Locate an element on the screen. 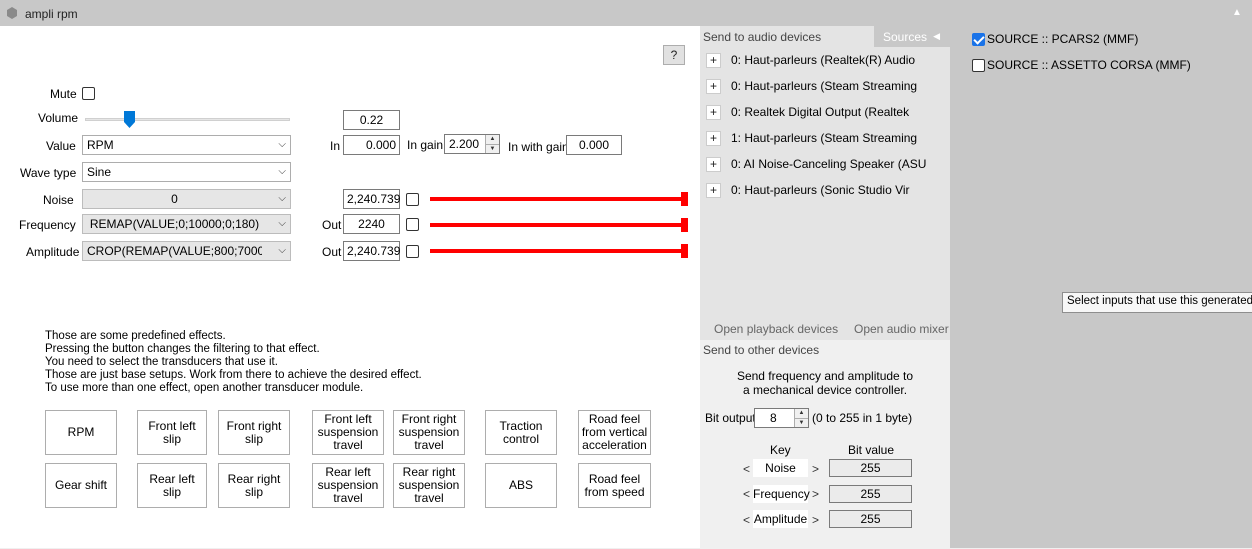 The width and height of the screenshot is (1252, 549). value-select: RPM ⌵ is located at coordinates (186, 145).